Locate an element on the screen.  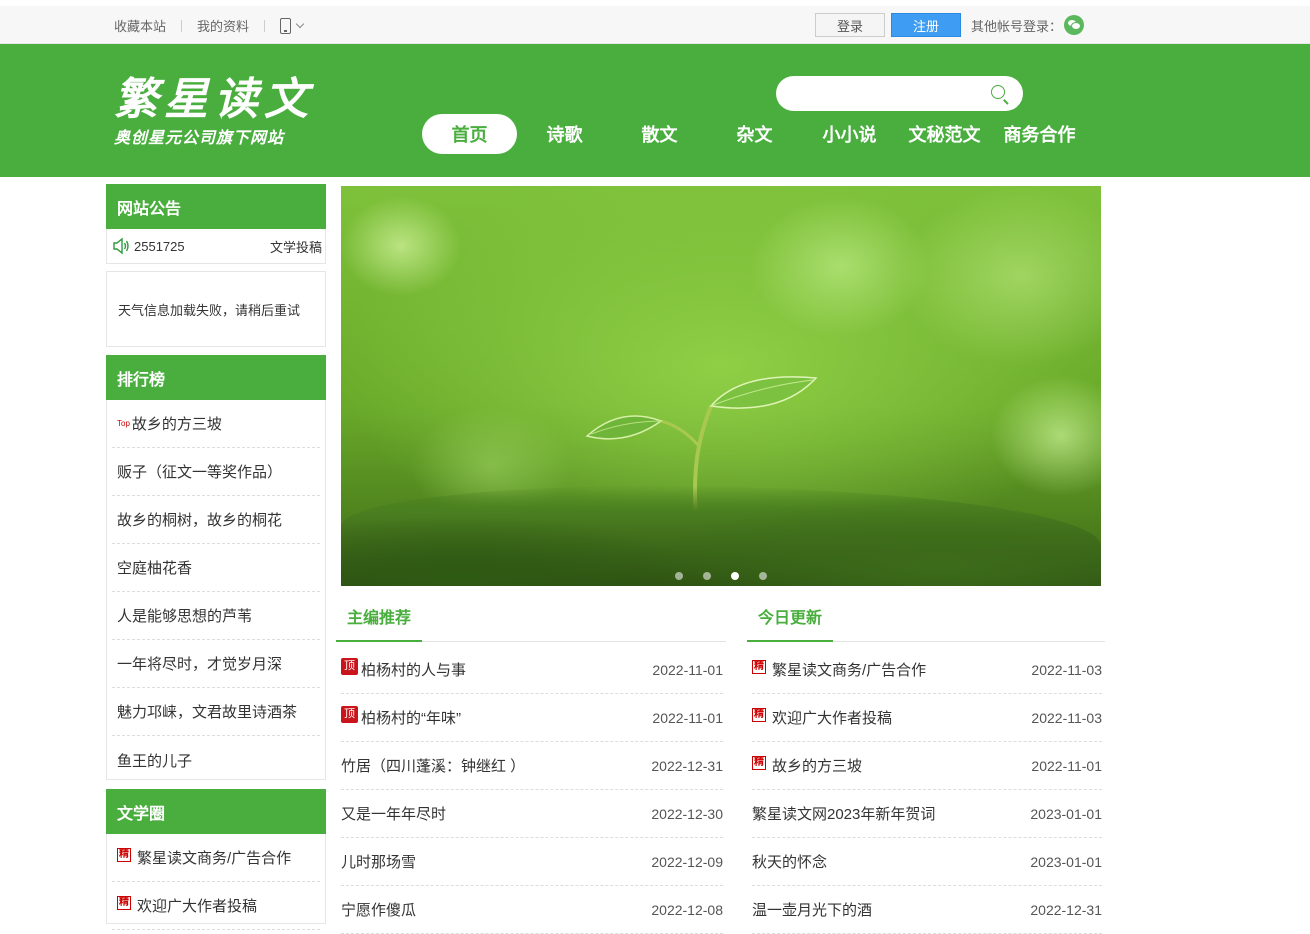
article-date: 2022-11-01 is located at coordinates (687, 717).